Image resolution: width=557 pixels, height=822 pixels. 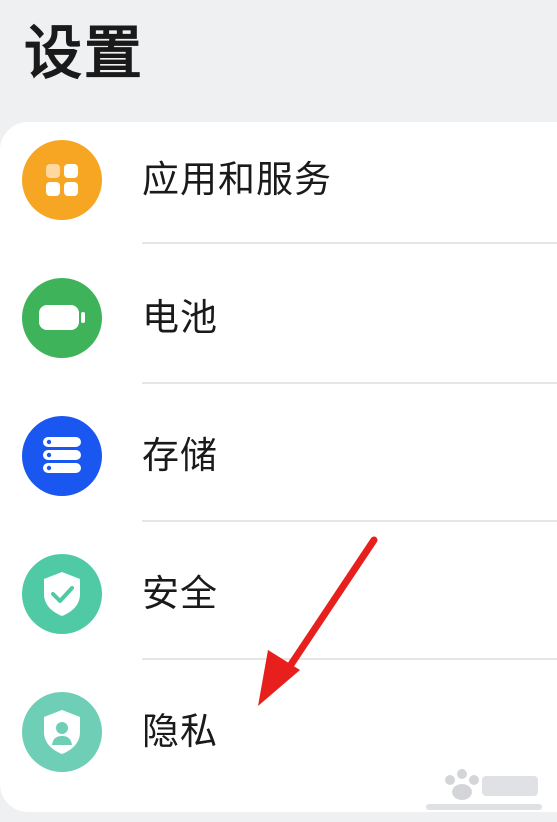 What do you see at coordinates (278, 458) in the screenshot?
I see `settings-item-storage: 存储` at bounding box center [278, 458].